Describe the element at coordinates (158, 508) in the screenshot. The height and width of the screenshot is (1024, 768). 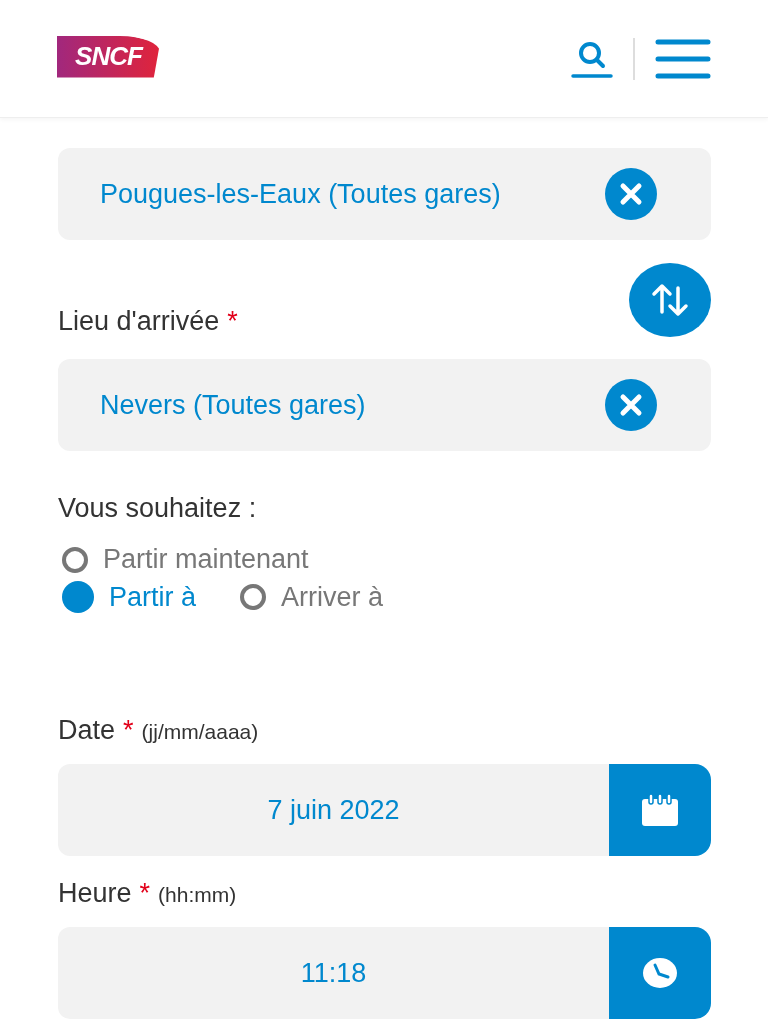
I see `wish-label: Vous souhaitez :` at that location.